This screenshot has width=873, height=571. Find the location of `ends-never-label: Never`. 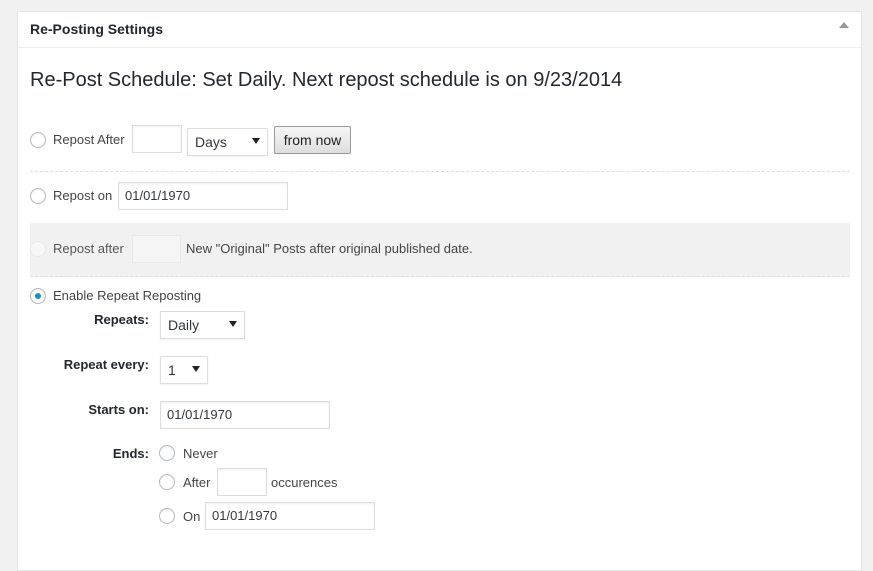

ends-never-label: Never is located at coordinates (200, 453).